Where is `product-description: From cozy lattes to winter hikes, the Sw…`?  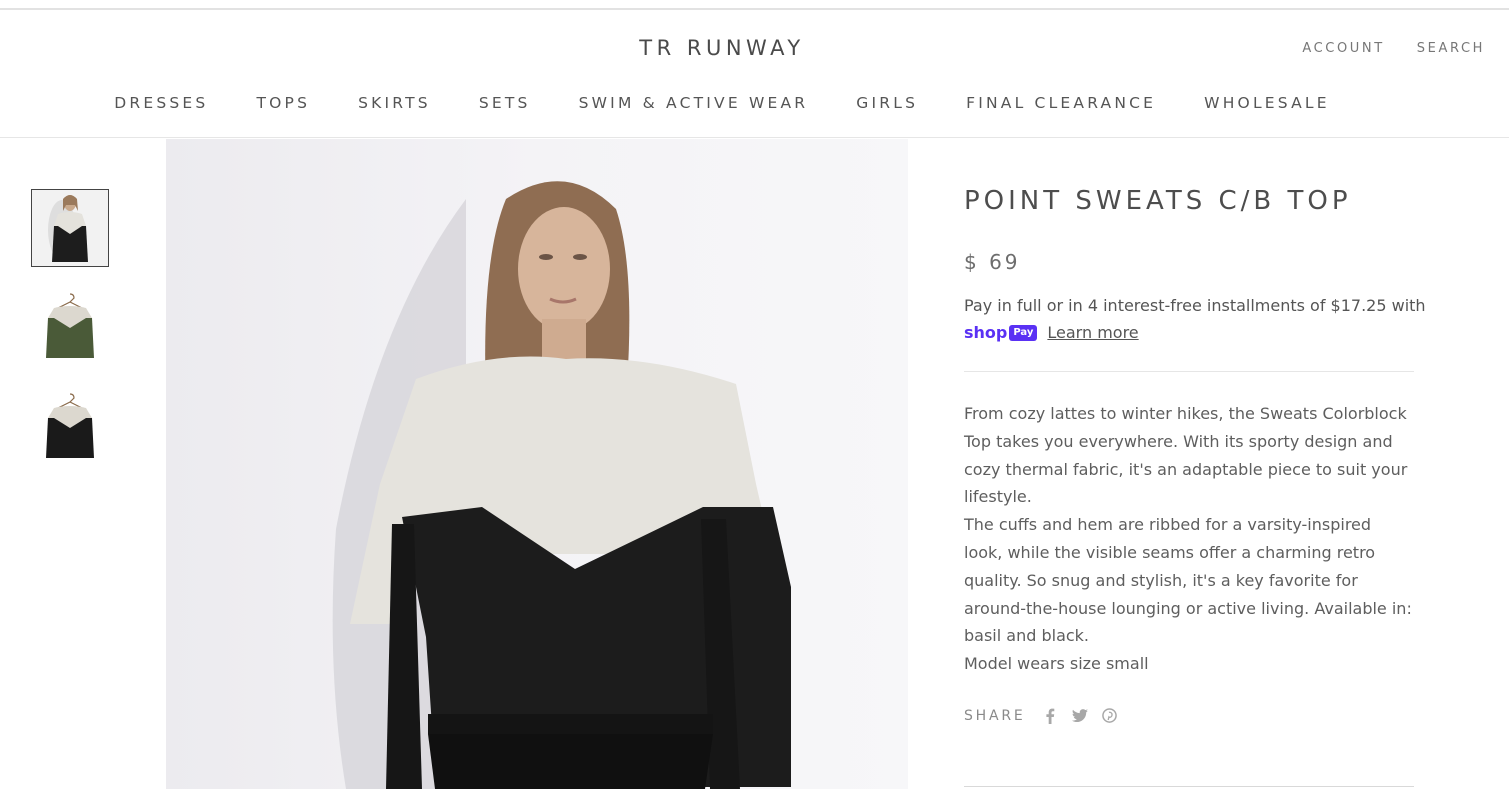
product-description: From cozy lattes to winter hikes, the Sw… is located at coordinates (1189, 539).